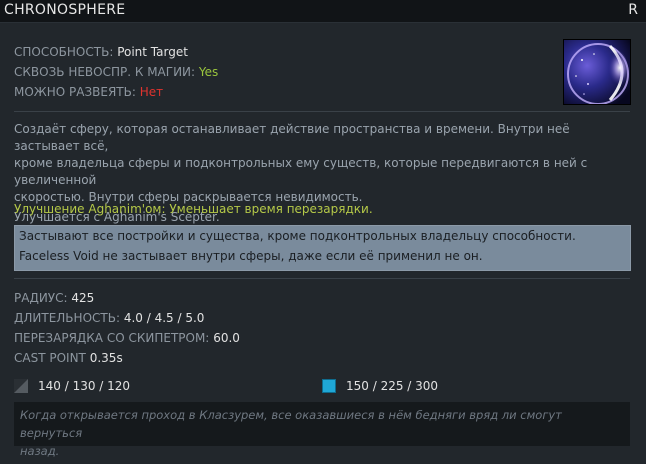 This screenshot has height=464, width=646. I want to click on meta-dispel-row: МОЖНО РАЗВЕЯТЬ: Нет, so click(116, 92).